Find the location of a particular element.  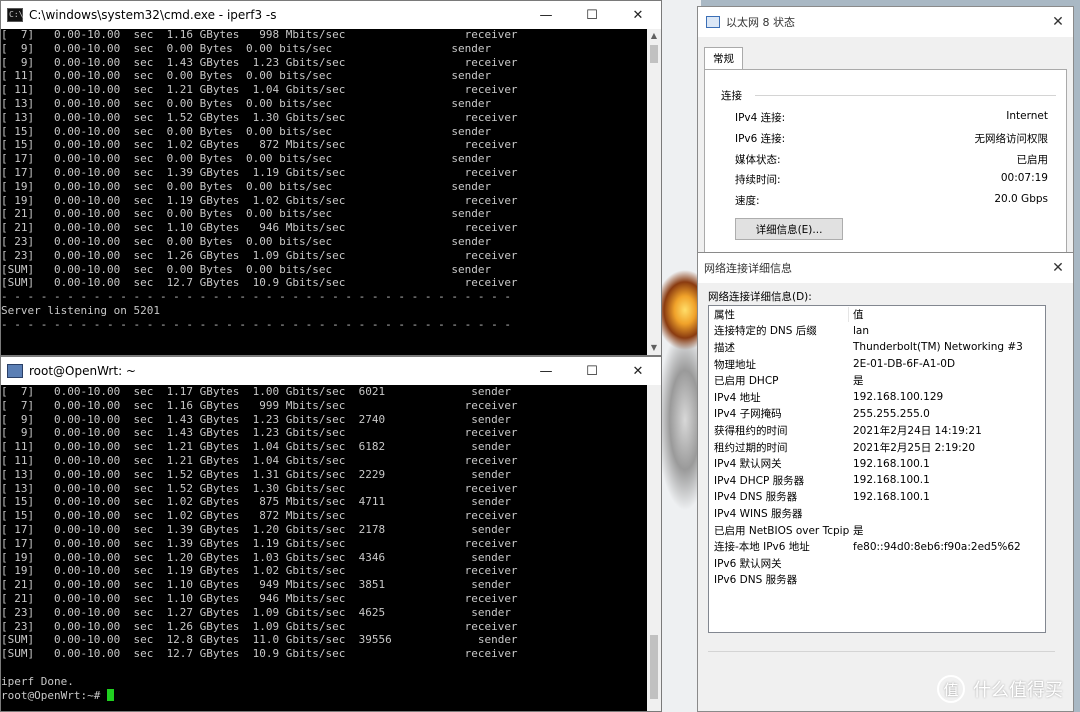

status-tabs: 常规 is located at coordinates (723, 58).